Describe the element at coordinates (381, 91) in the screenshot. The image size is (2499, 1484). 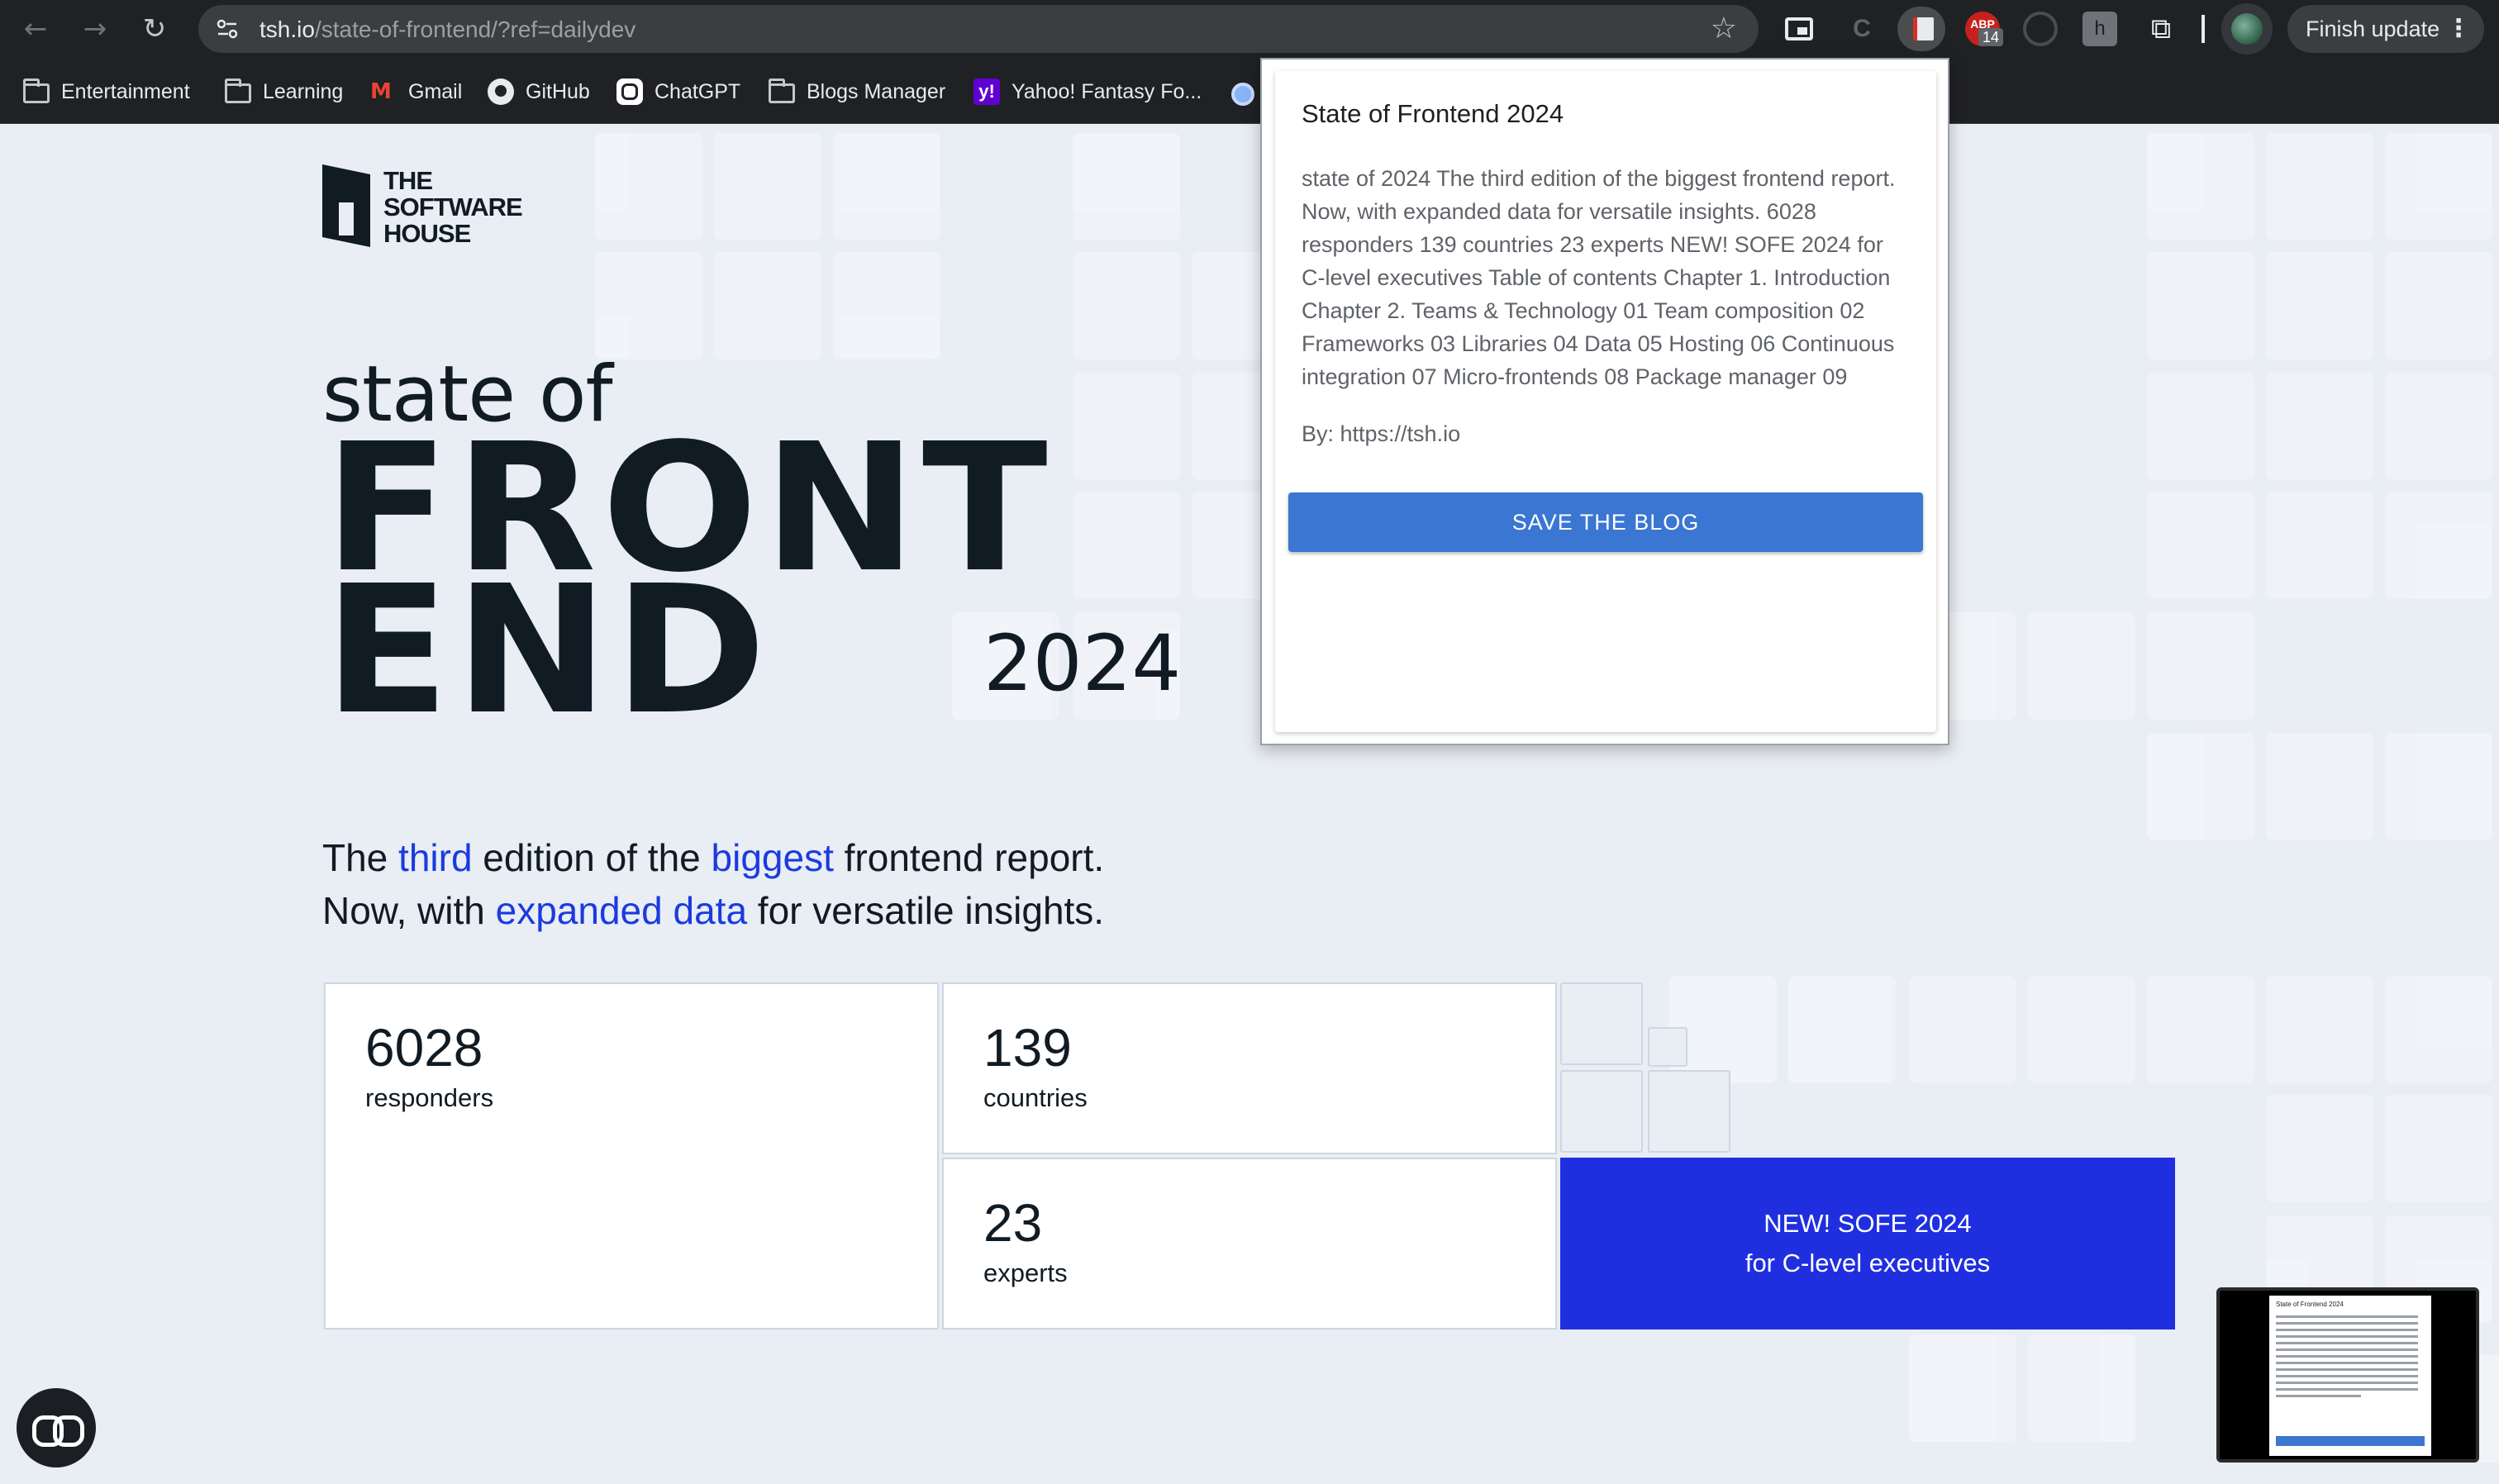
I see `gmail-icon: M` at that location.